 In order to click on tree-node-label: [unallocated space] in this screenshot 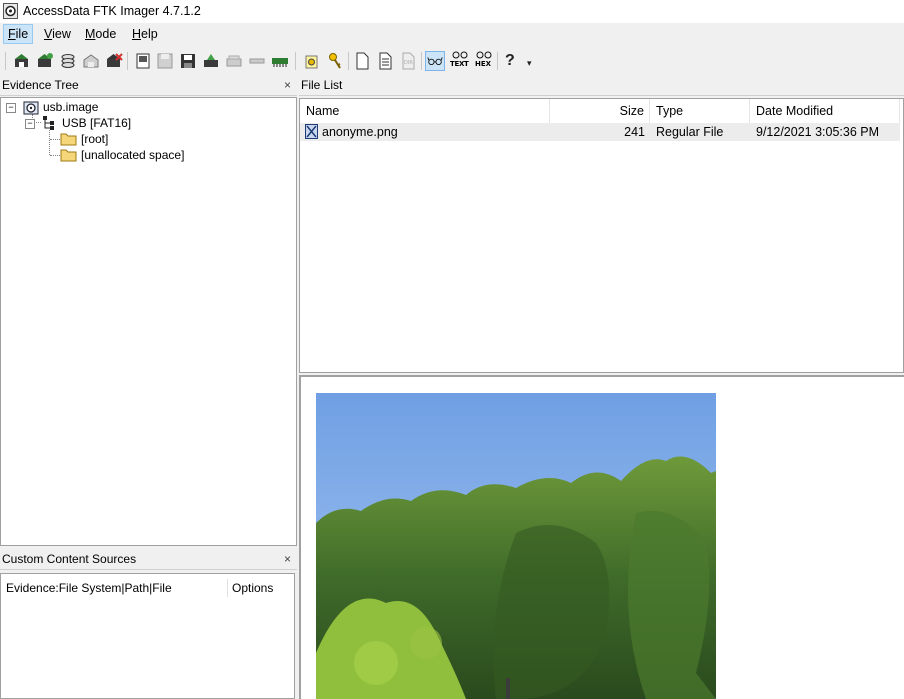, I will do `click(133, 155)`.